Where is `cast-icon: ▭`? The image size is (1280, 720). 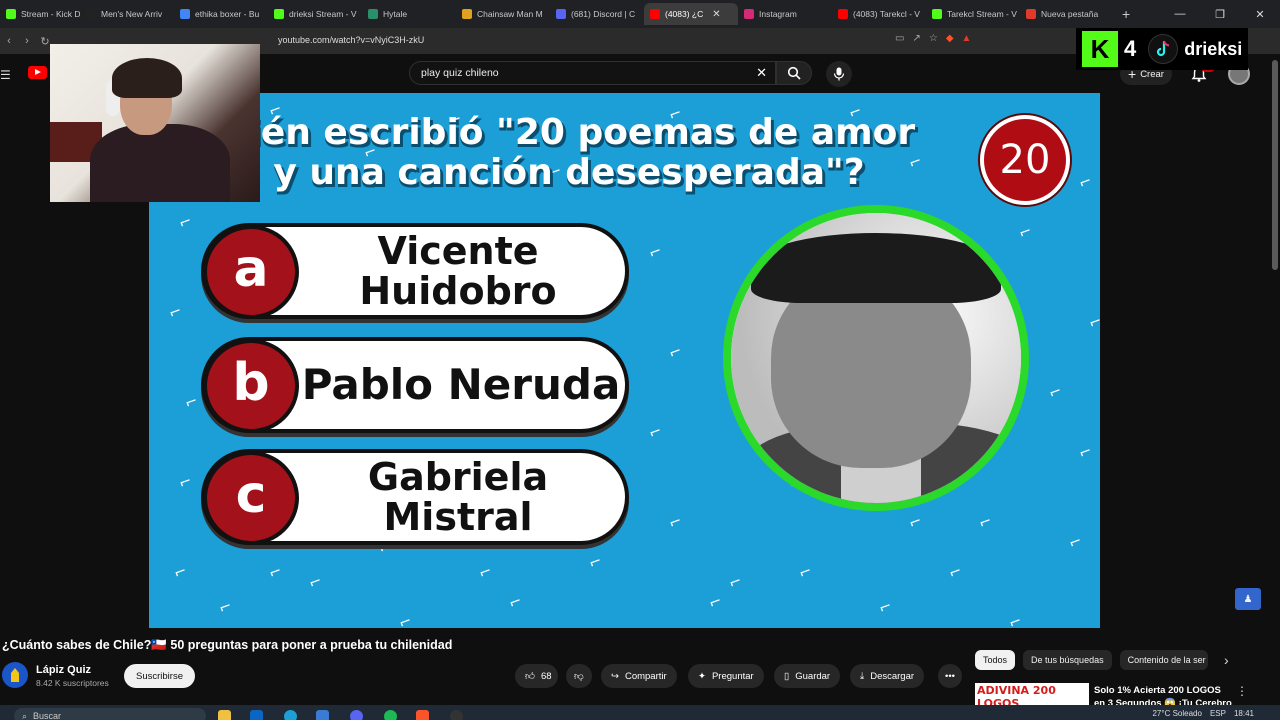 cast-icon: ▭ is located at coordinates (899, 38).